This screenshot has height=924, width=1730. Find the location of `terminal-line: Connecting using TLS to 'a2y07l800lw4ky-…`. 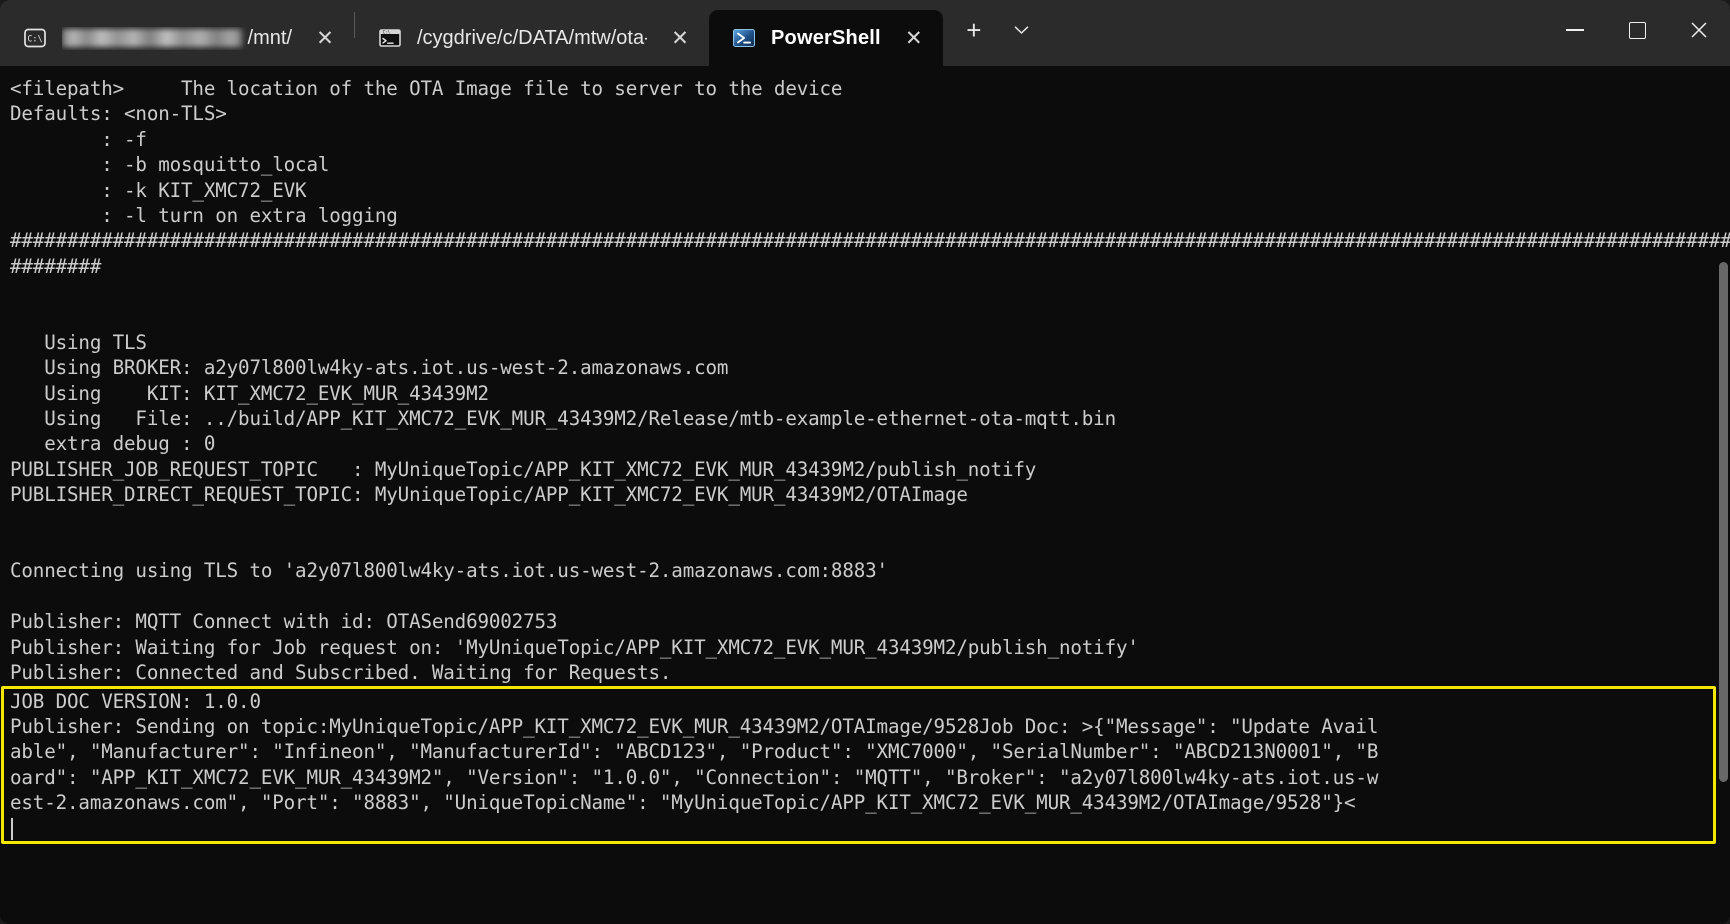

terminal-line: Connecting using TLS to 'a2y07l800lw4ky-… is located at coordinates (449, 571).